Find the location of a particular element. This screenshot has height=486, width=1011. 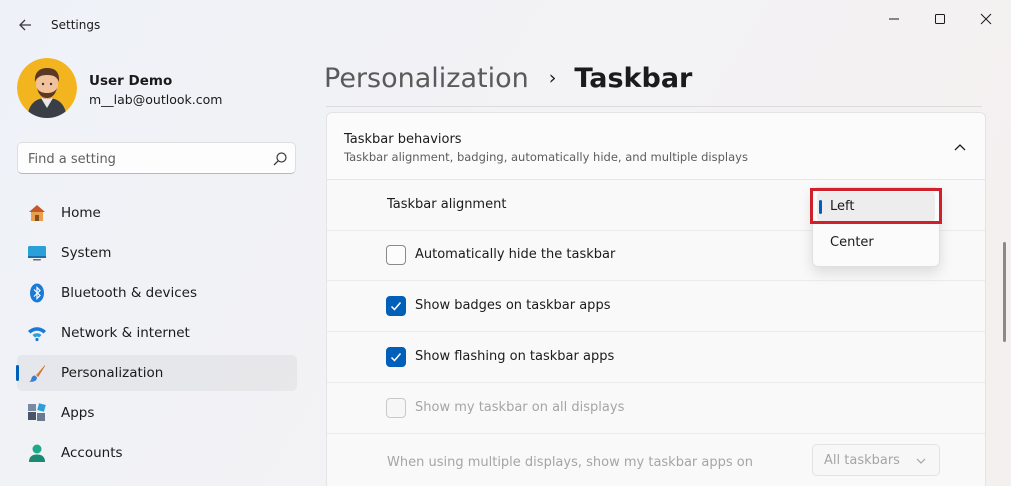

alignment-option-center: Center is located at coordinates (876, 243).